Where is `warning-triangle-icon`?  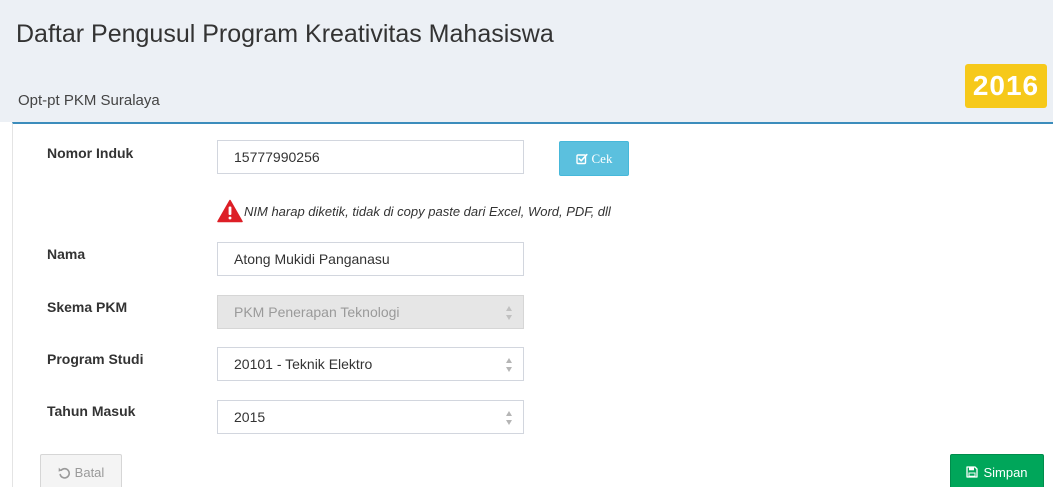 warning-triangle-icon is located at coordinates (230, 211).